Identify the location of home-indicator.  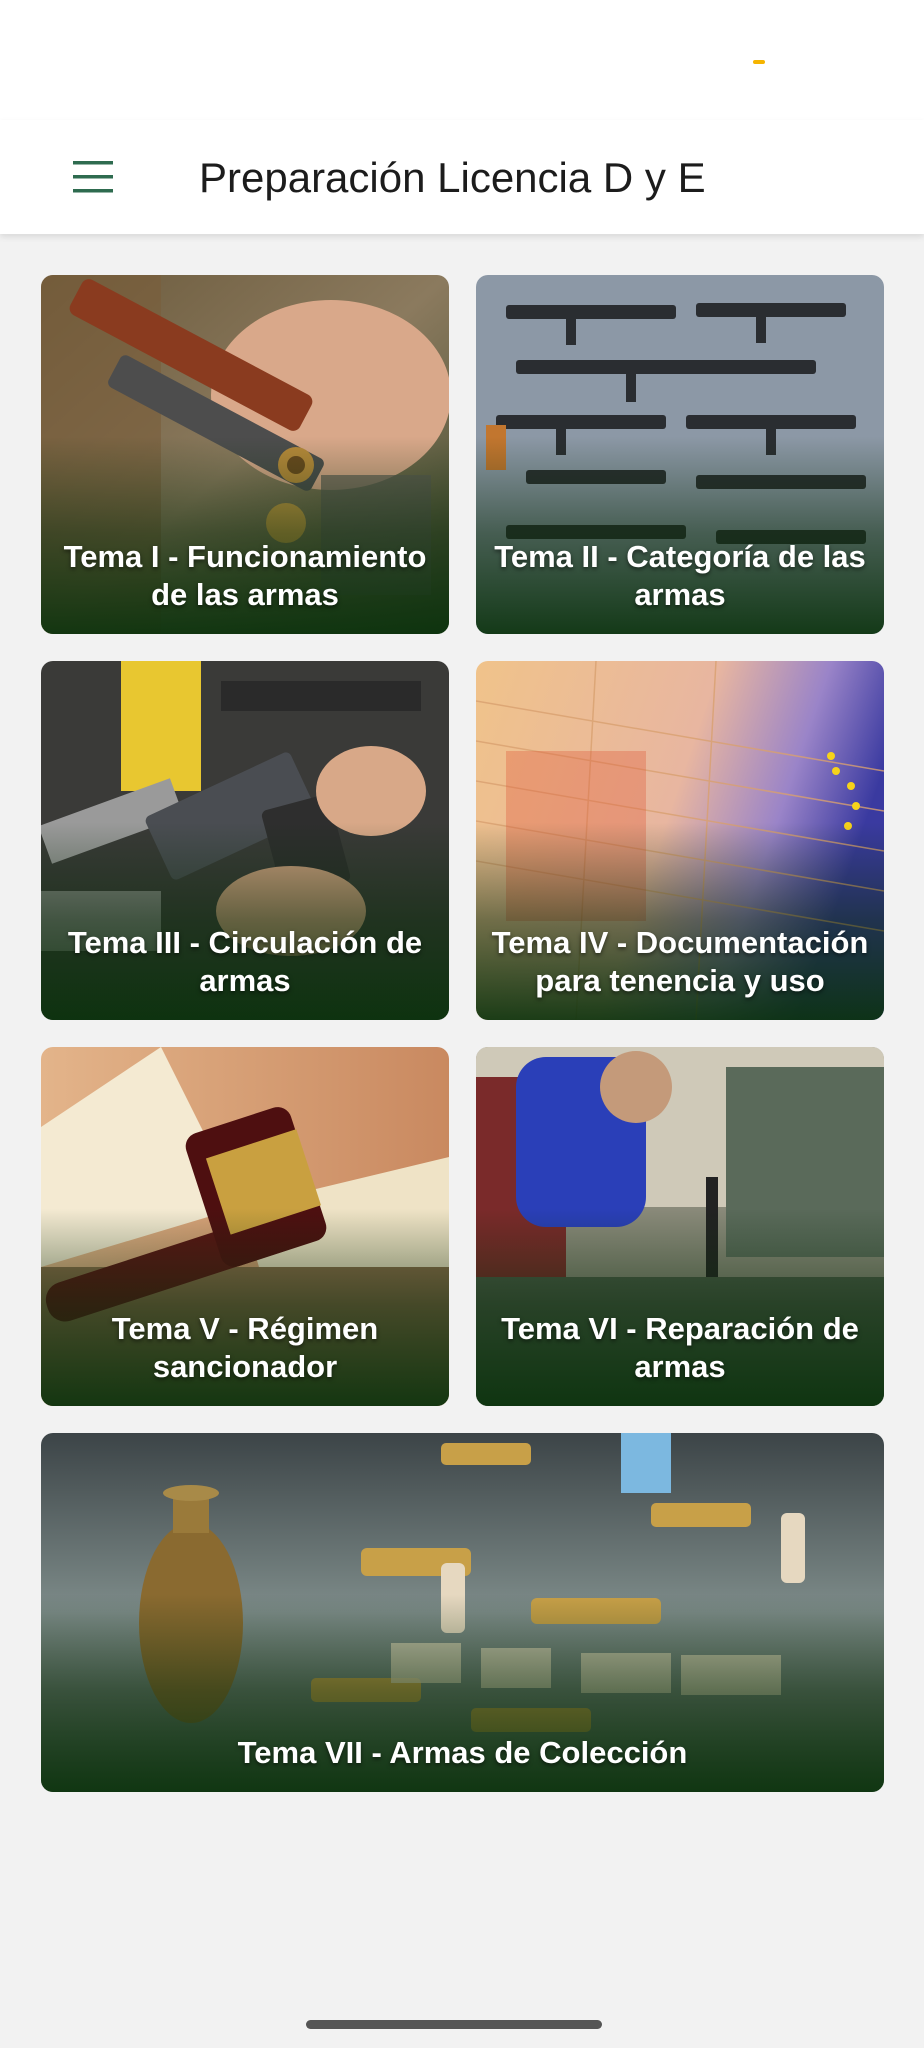
(454, 2024).